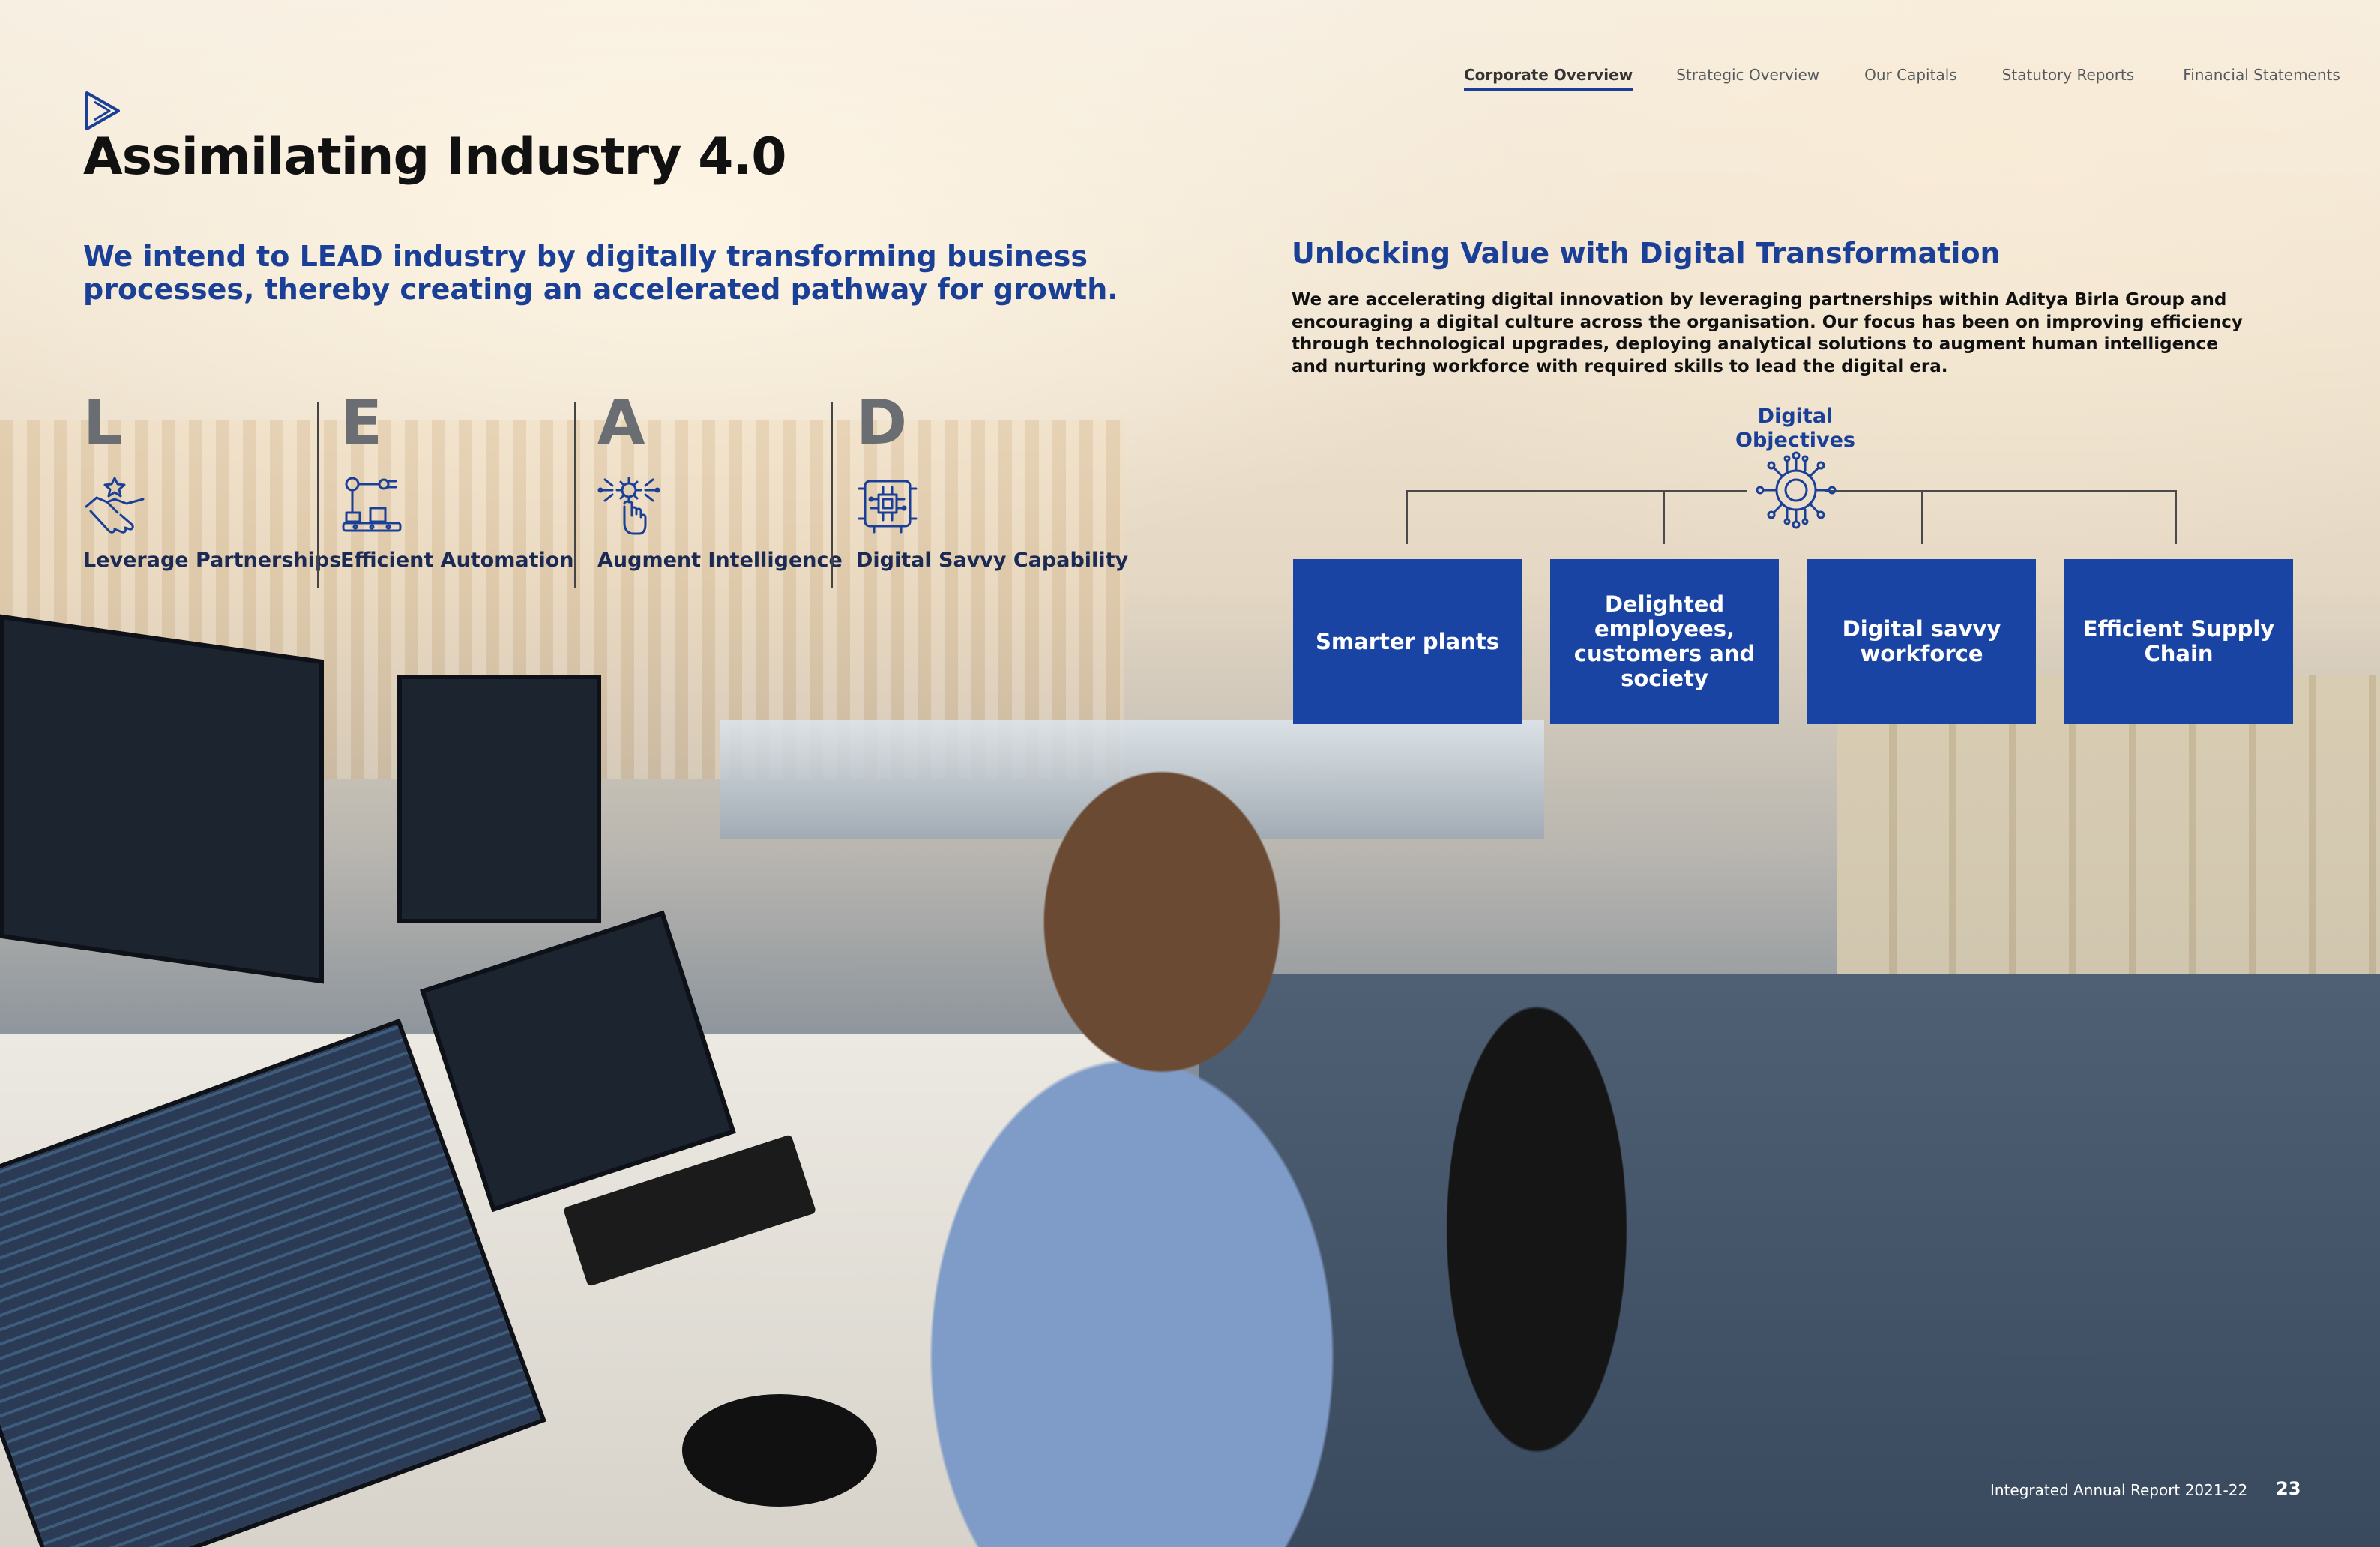  Describe the element at coordinates (115, 505) in the screenshot. I see `handshake-icon` at that location.